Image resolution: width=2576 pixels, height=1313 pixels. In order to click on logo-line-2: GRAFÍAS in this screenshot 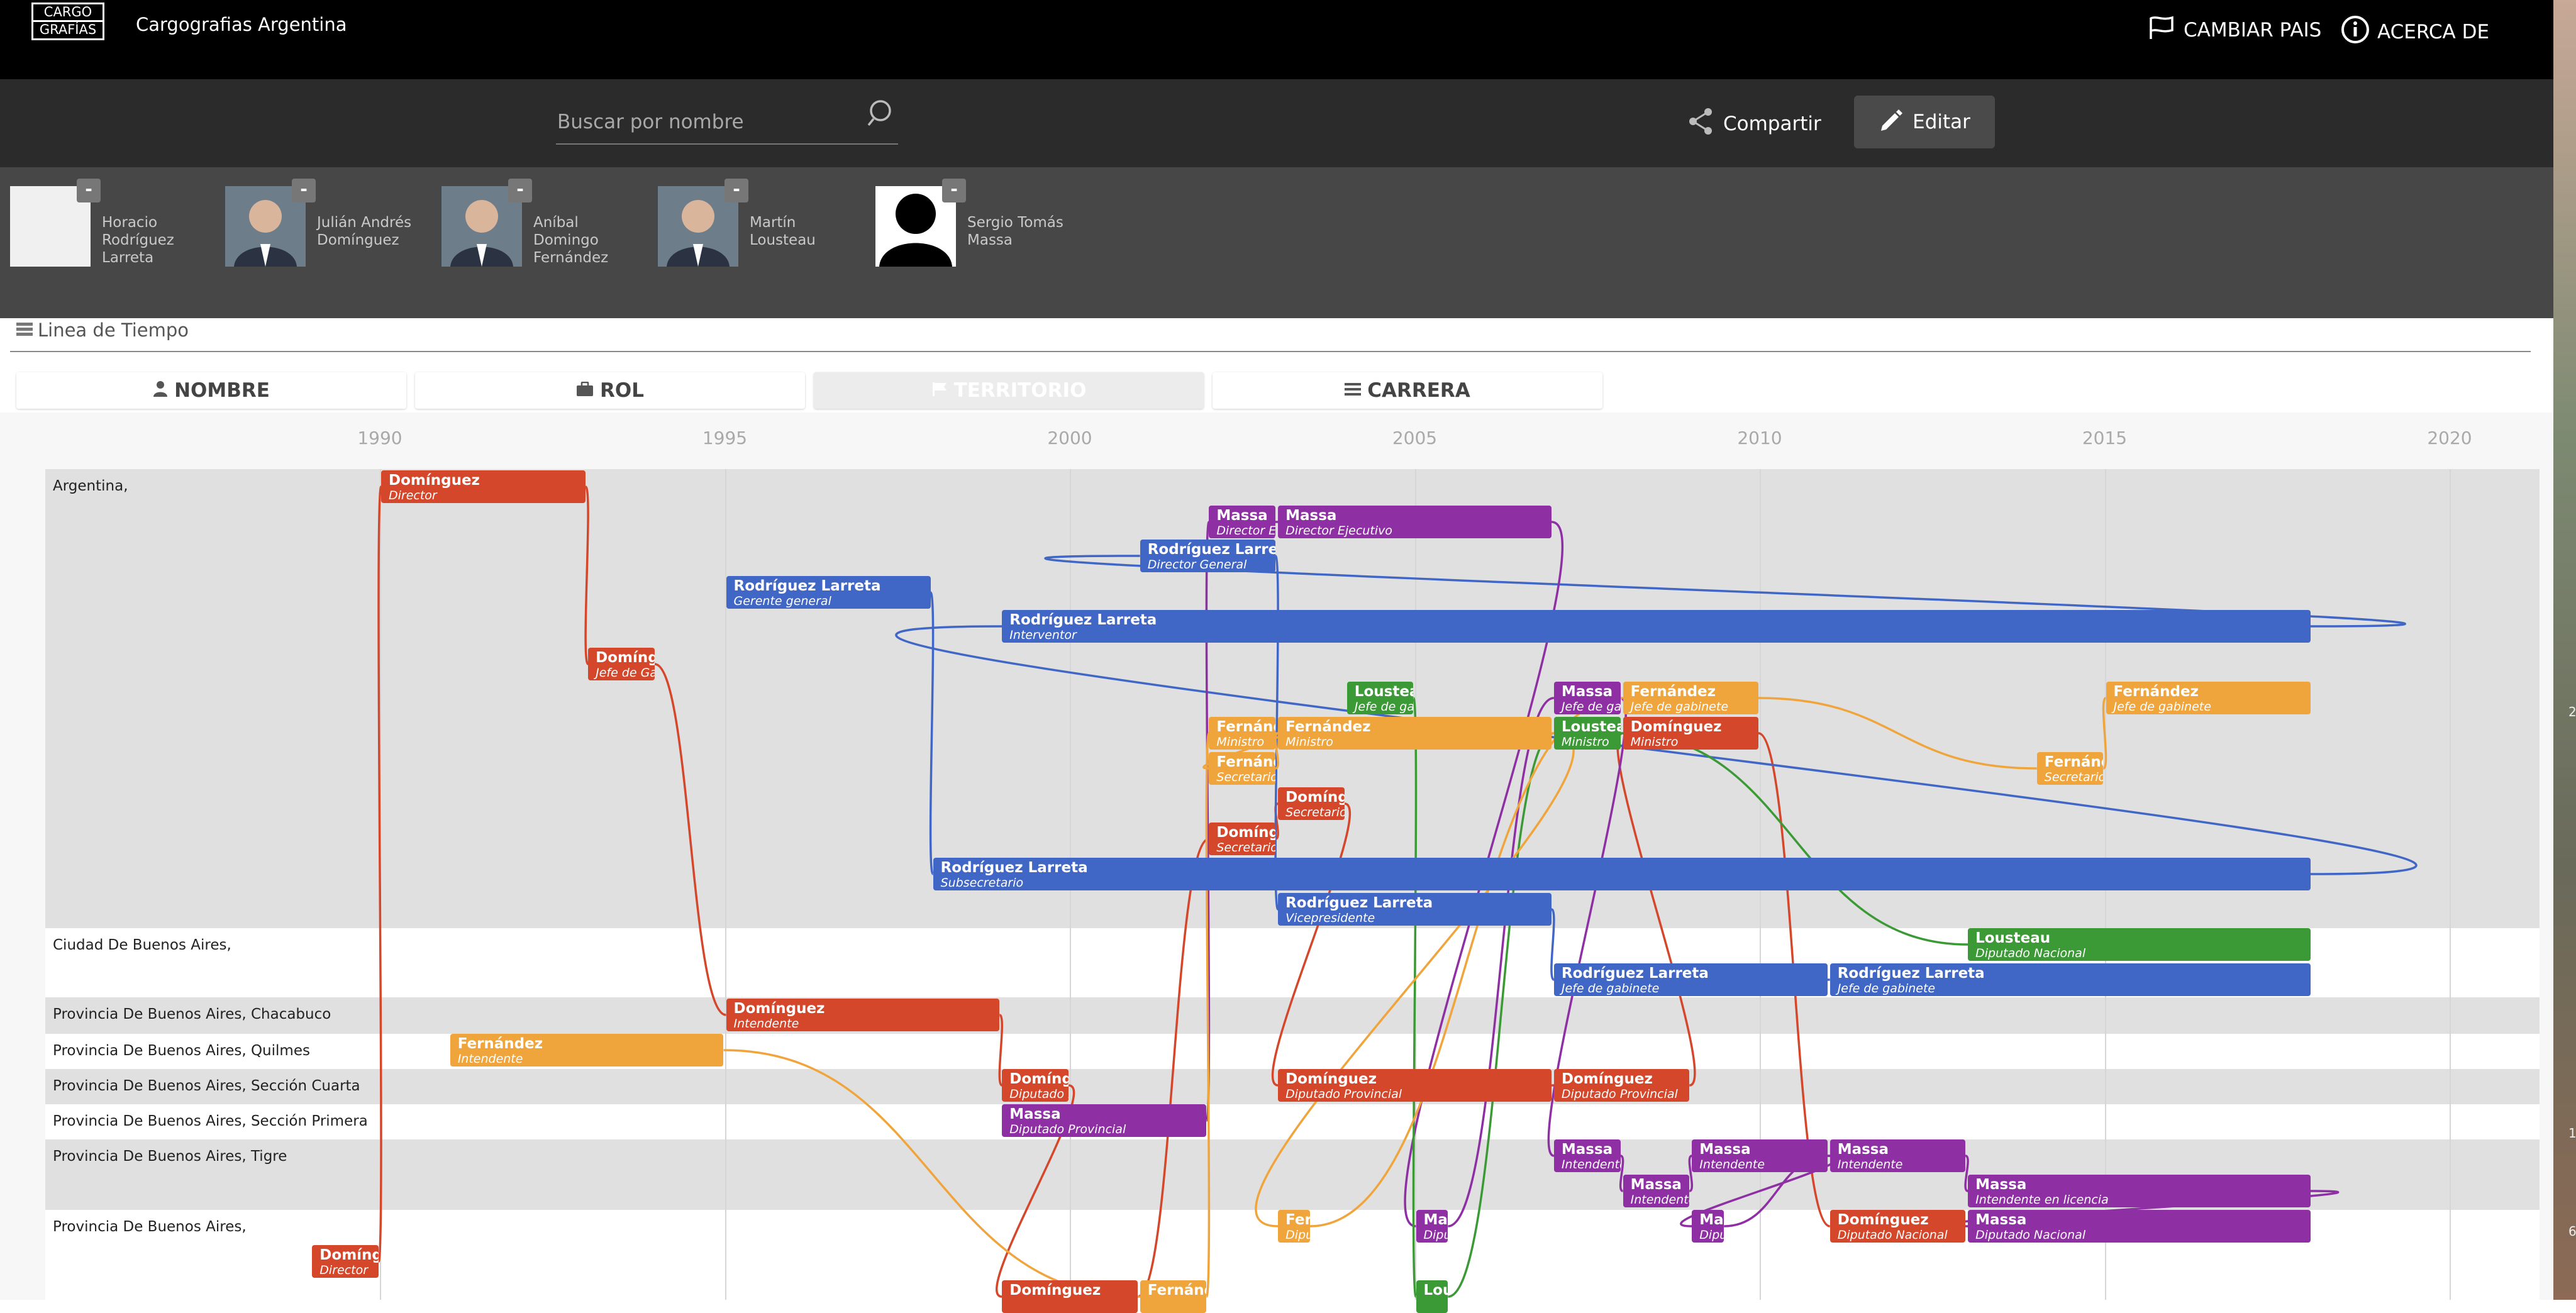, I will do `click(68, 29)`.